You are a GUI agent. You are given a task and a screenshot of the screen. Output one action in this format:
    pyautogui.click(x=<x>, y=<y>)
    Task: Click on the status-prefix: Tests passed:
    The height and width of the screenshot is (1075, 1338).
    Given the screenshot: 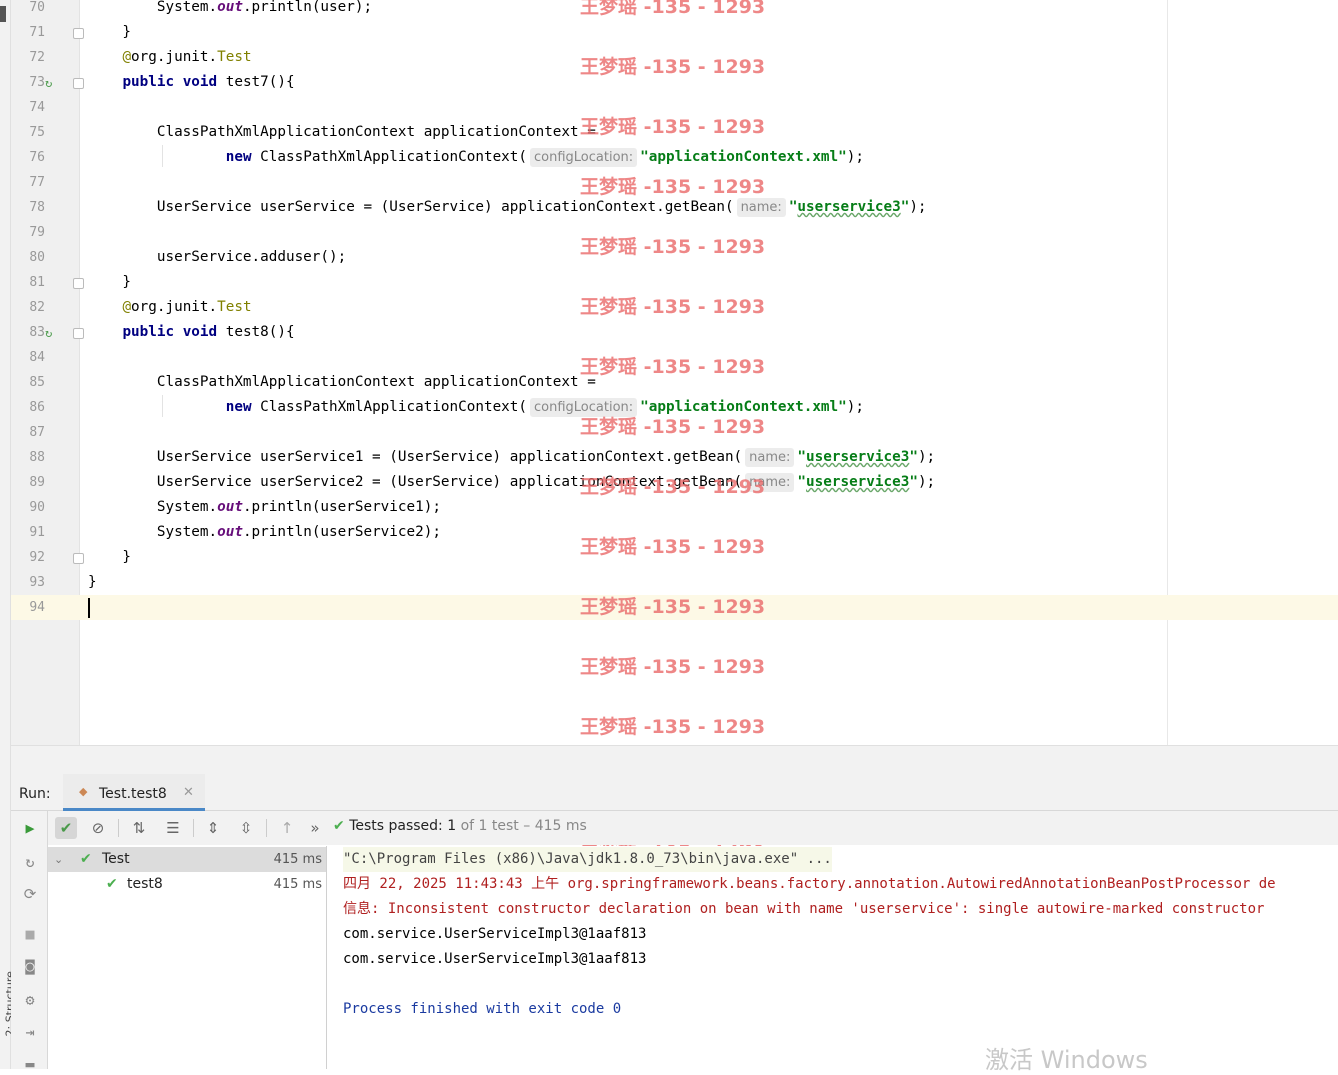 What is the action you would take?
    pyautogui.click(x=396, y=826)
    